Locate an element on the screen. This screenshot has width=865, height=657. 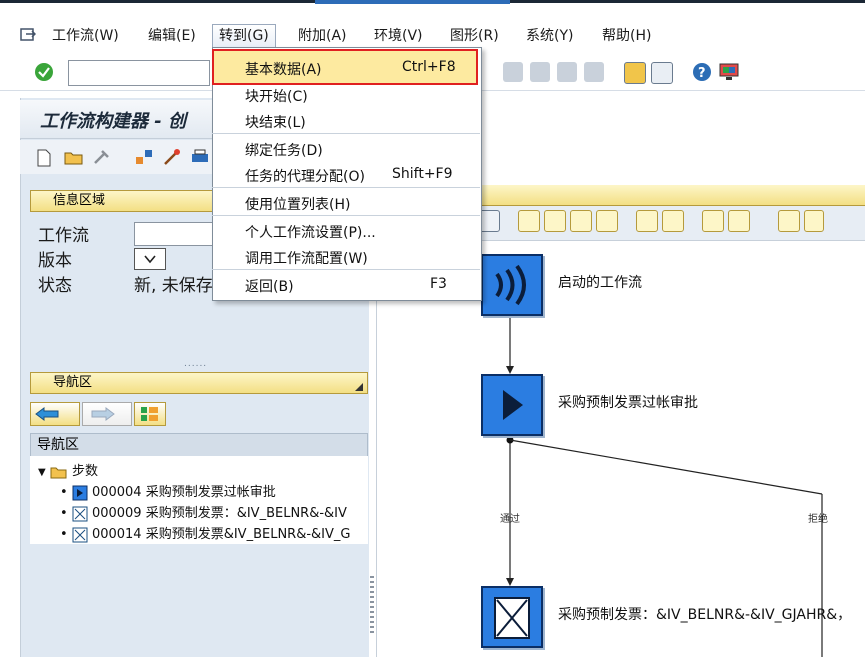
menu-item-label: 绑定任务(D) is located at coordinates (284, 151).